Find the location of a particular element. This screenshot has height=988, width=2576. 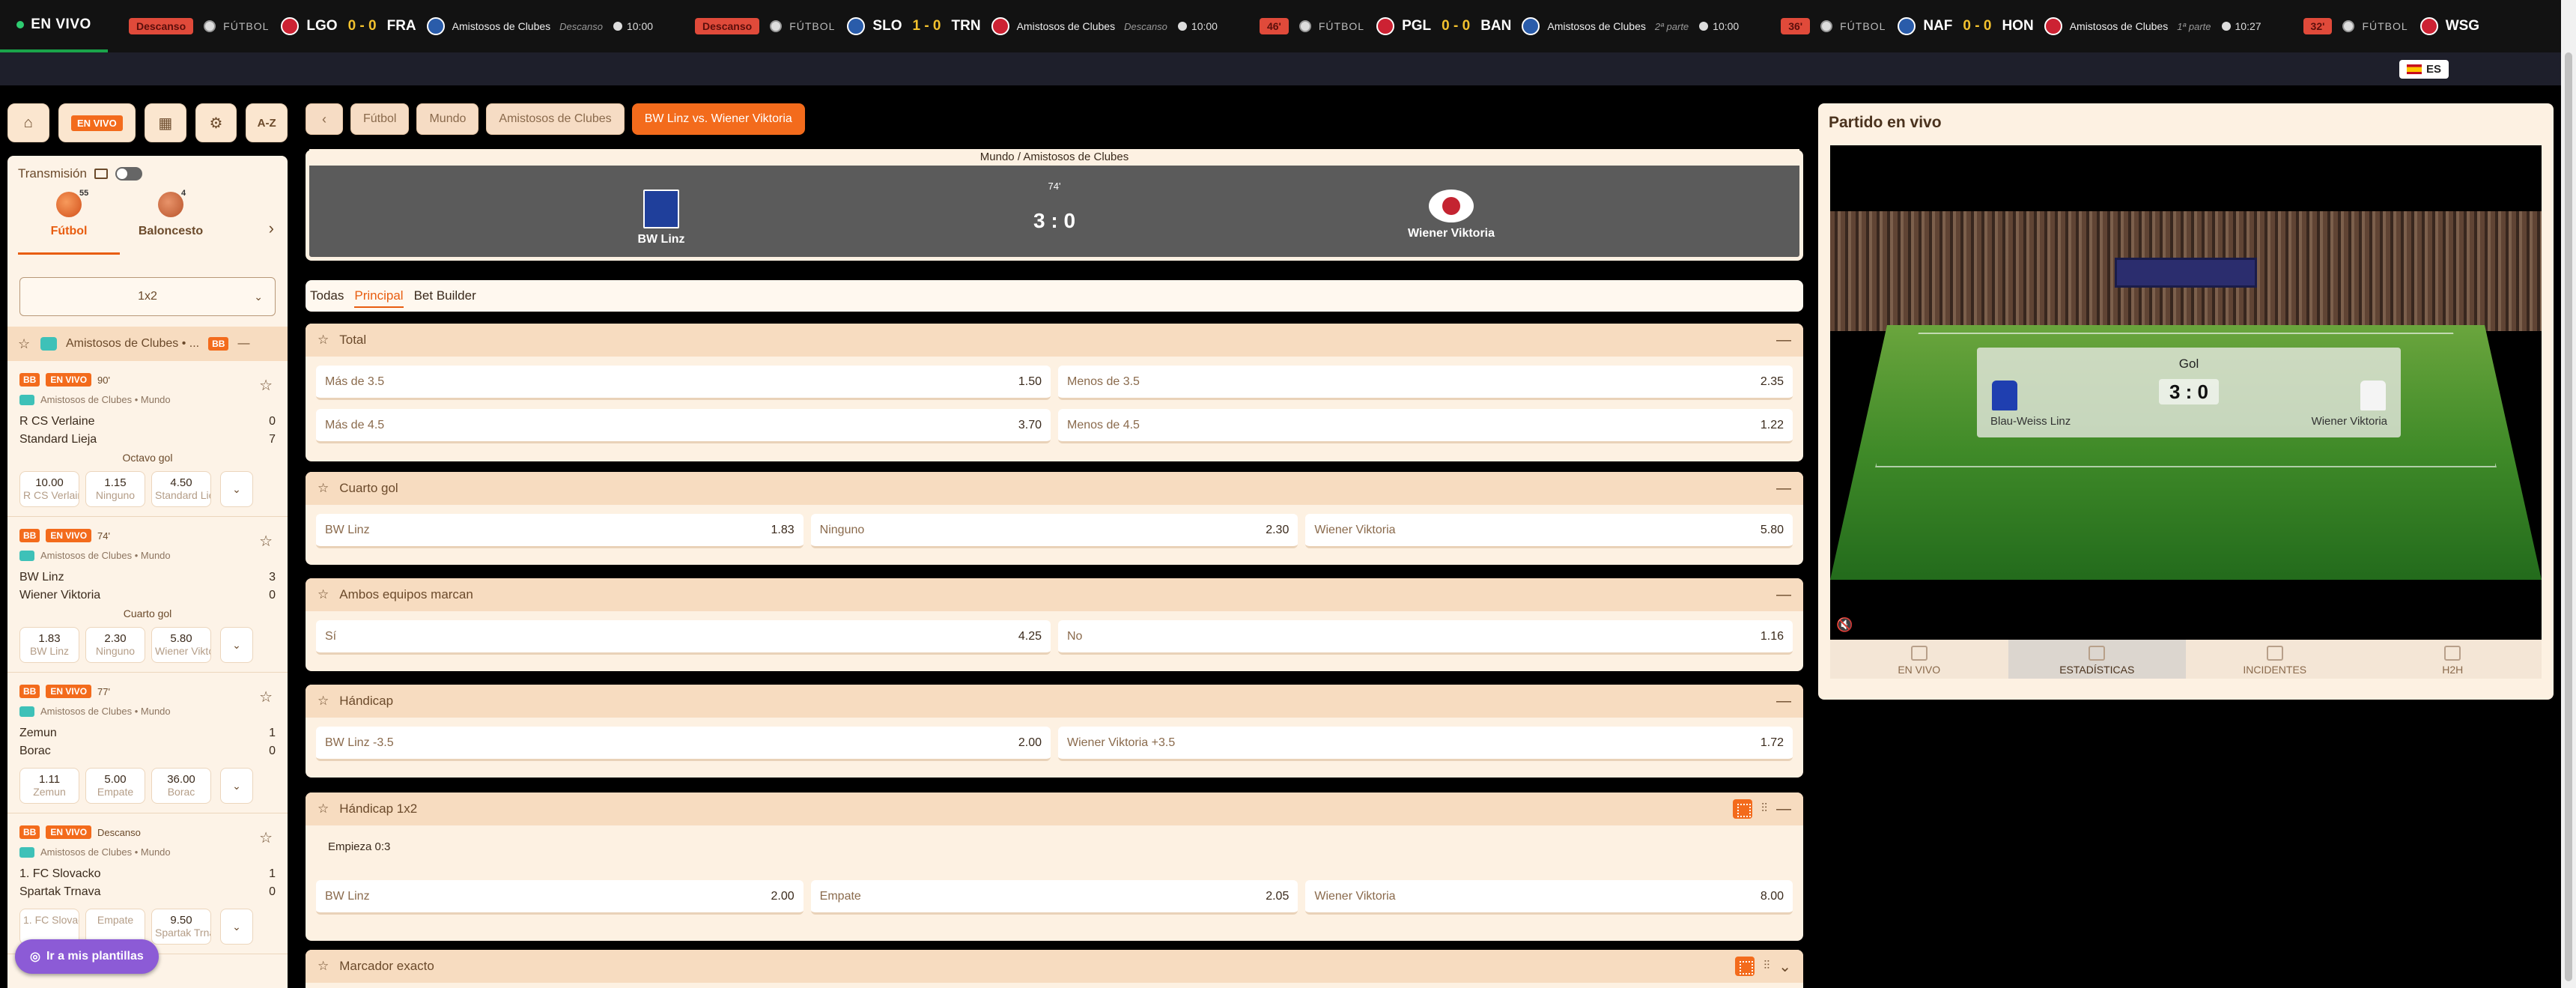

calendar-button: ▦ is located at coordinates (165, 123).